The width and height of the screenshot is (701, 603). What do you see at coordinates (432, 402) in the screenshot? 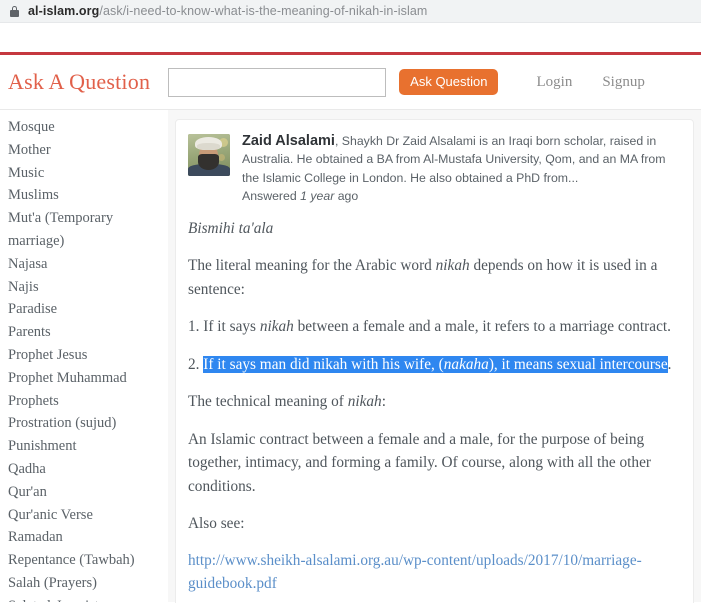
I see `technical-meaning-heading: The technical meaning of nikah:` at bounding box center [432, 402].